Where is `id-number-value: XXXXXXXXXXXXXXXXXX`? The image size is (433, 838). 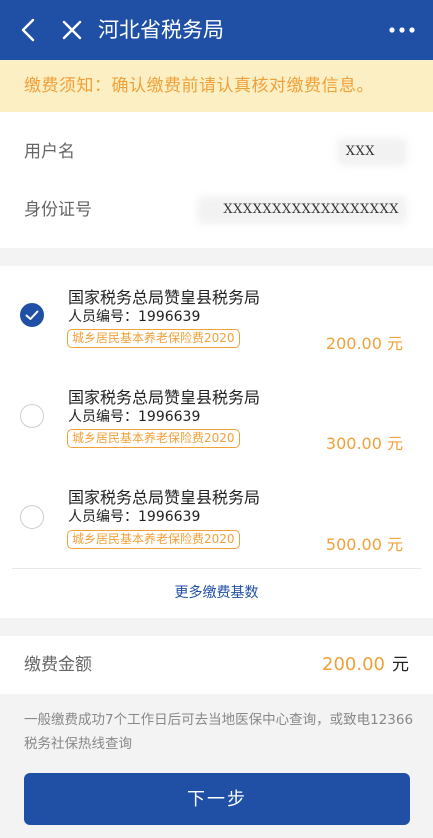 id-number-value: XXXXXXXXXXXXXXXXXX is located at coordinates (311, 209).